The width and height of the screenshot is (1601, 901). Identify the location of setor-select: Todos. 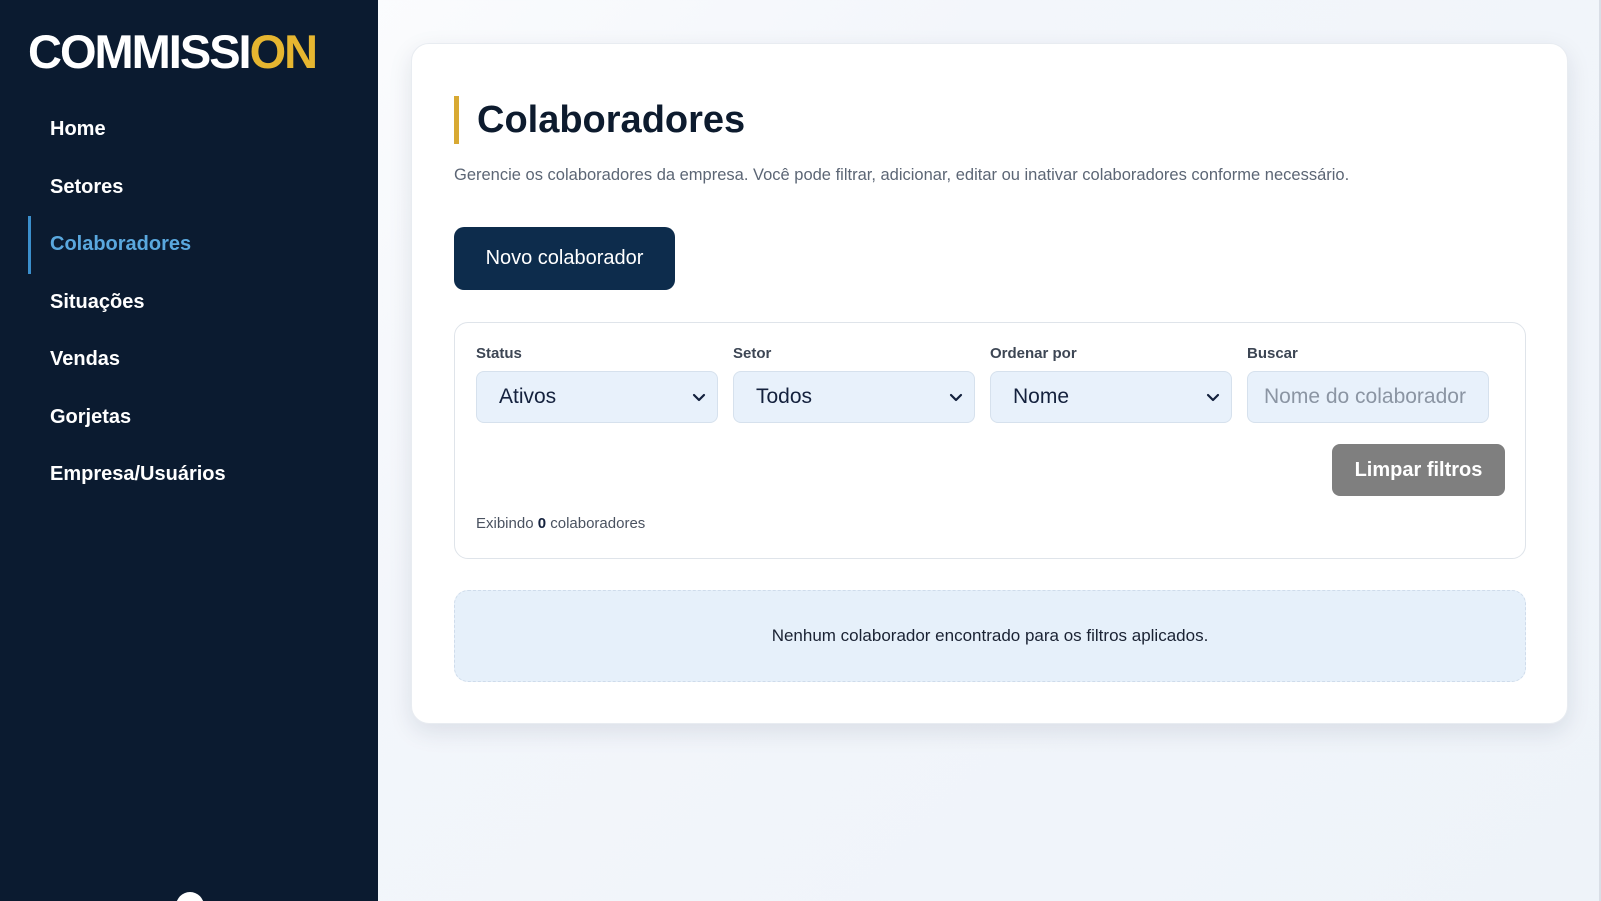
(854, 397).